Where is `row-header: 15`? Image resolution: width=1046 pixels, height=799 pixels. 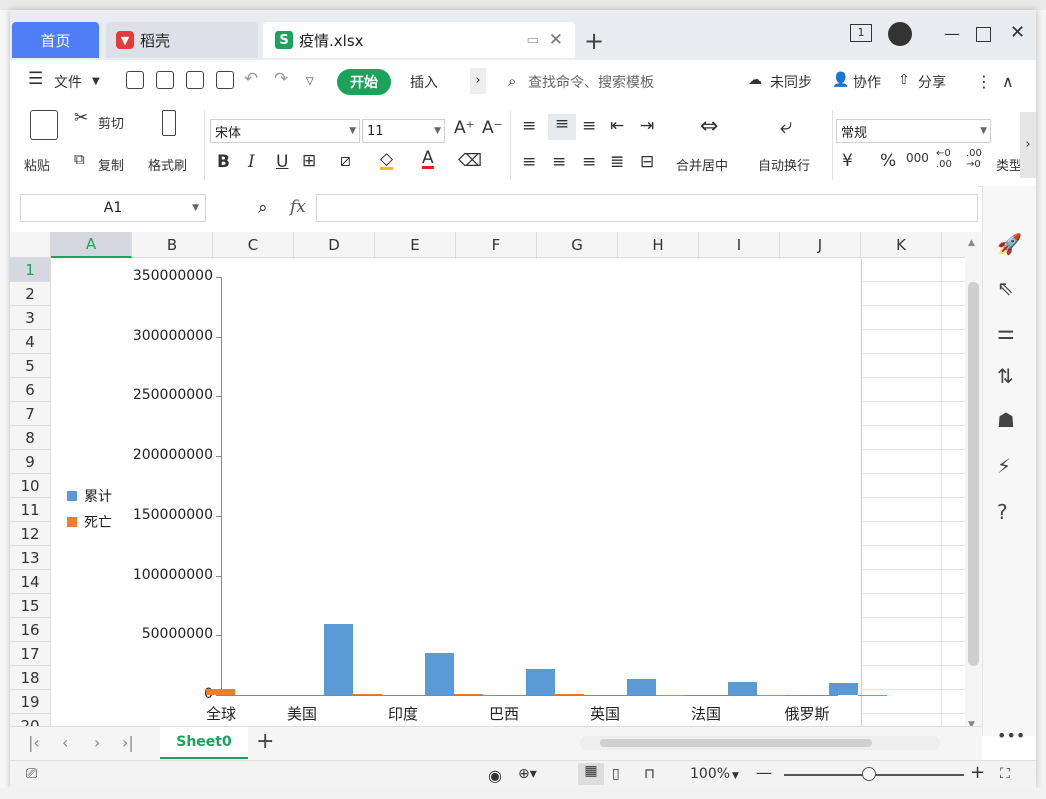
row-header: 15 is located at coordinates (30, 606).